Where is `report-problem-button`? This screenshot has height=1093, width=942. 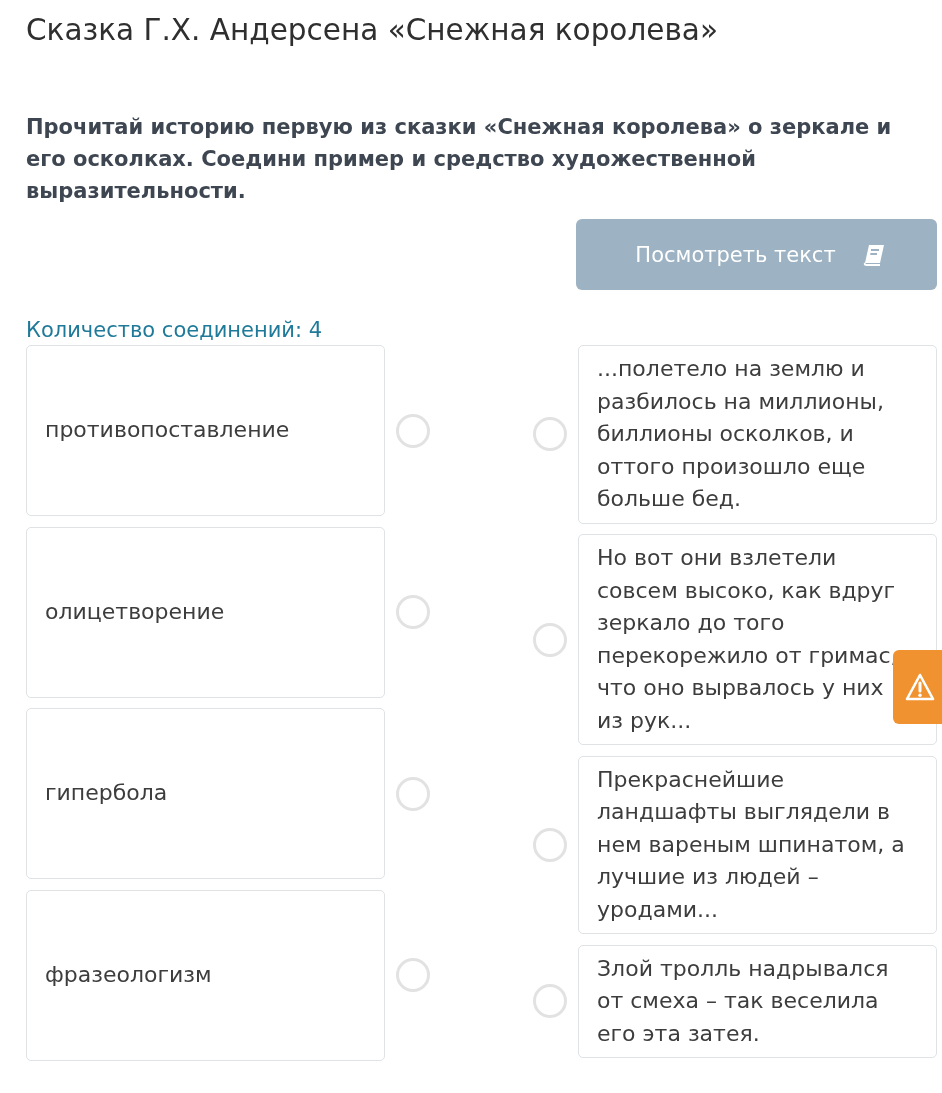
report-problem-button is located at coordinates (917, 687).